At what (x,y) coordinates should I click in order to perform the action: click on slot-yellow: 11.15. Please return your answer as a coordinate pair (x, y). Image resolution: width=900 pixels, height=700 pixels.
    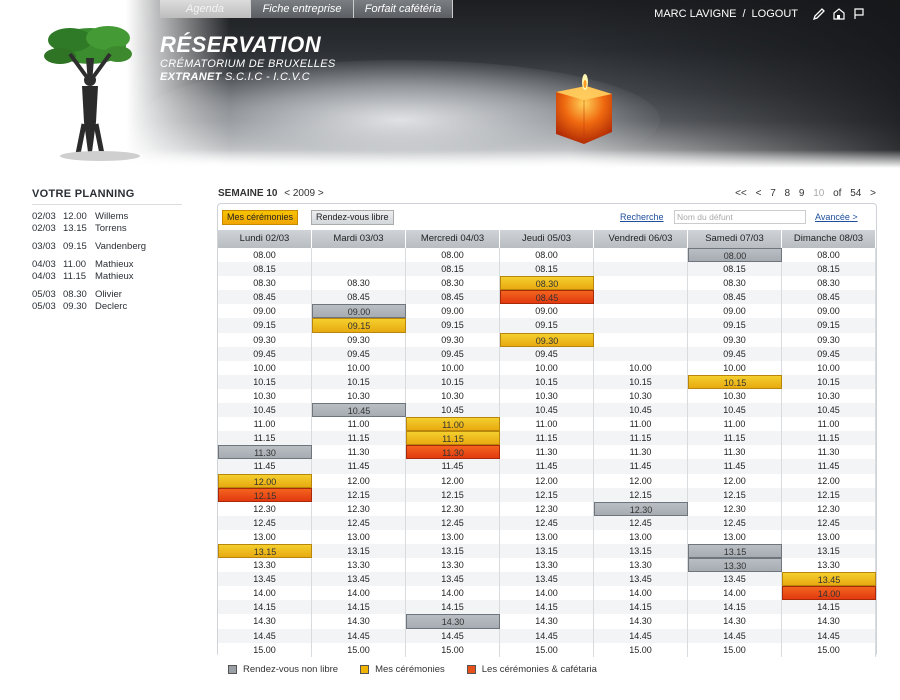
    Looking at the image, I should click on (453, 438).